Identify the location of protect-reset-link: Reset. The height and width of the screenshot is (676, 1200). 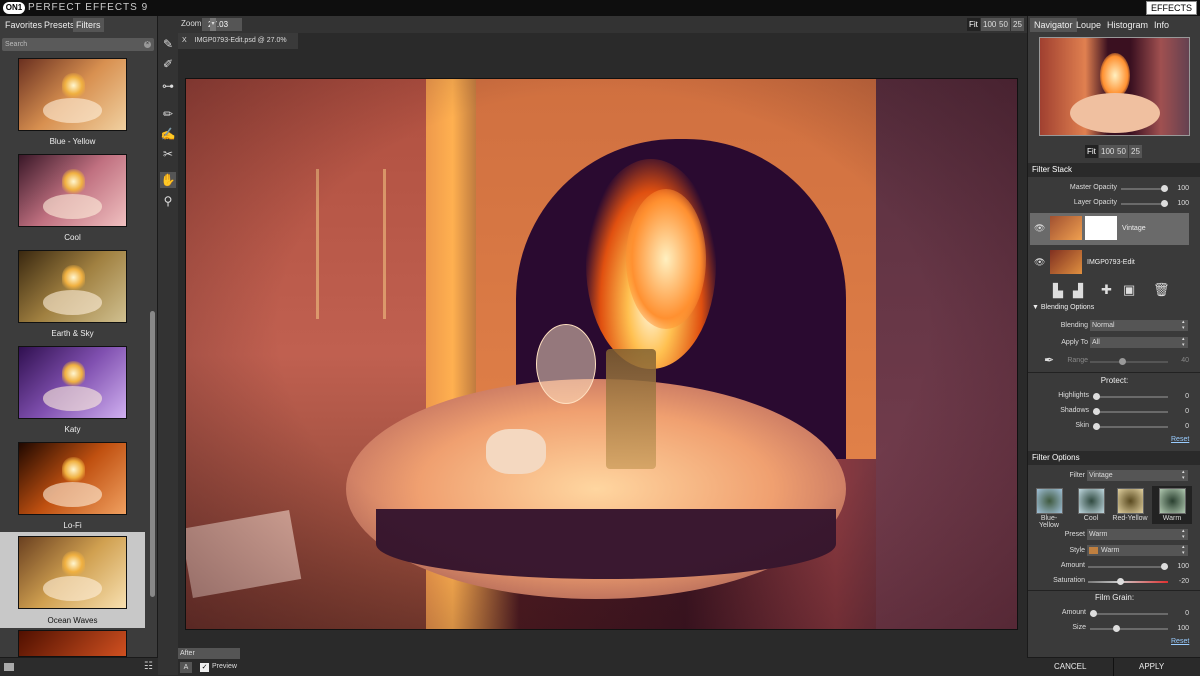
(1180, 439).